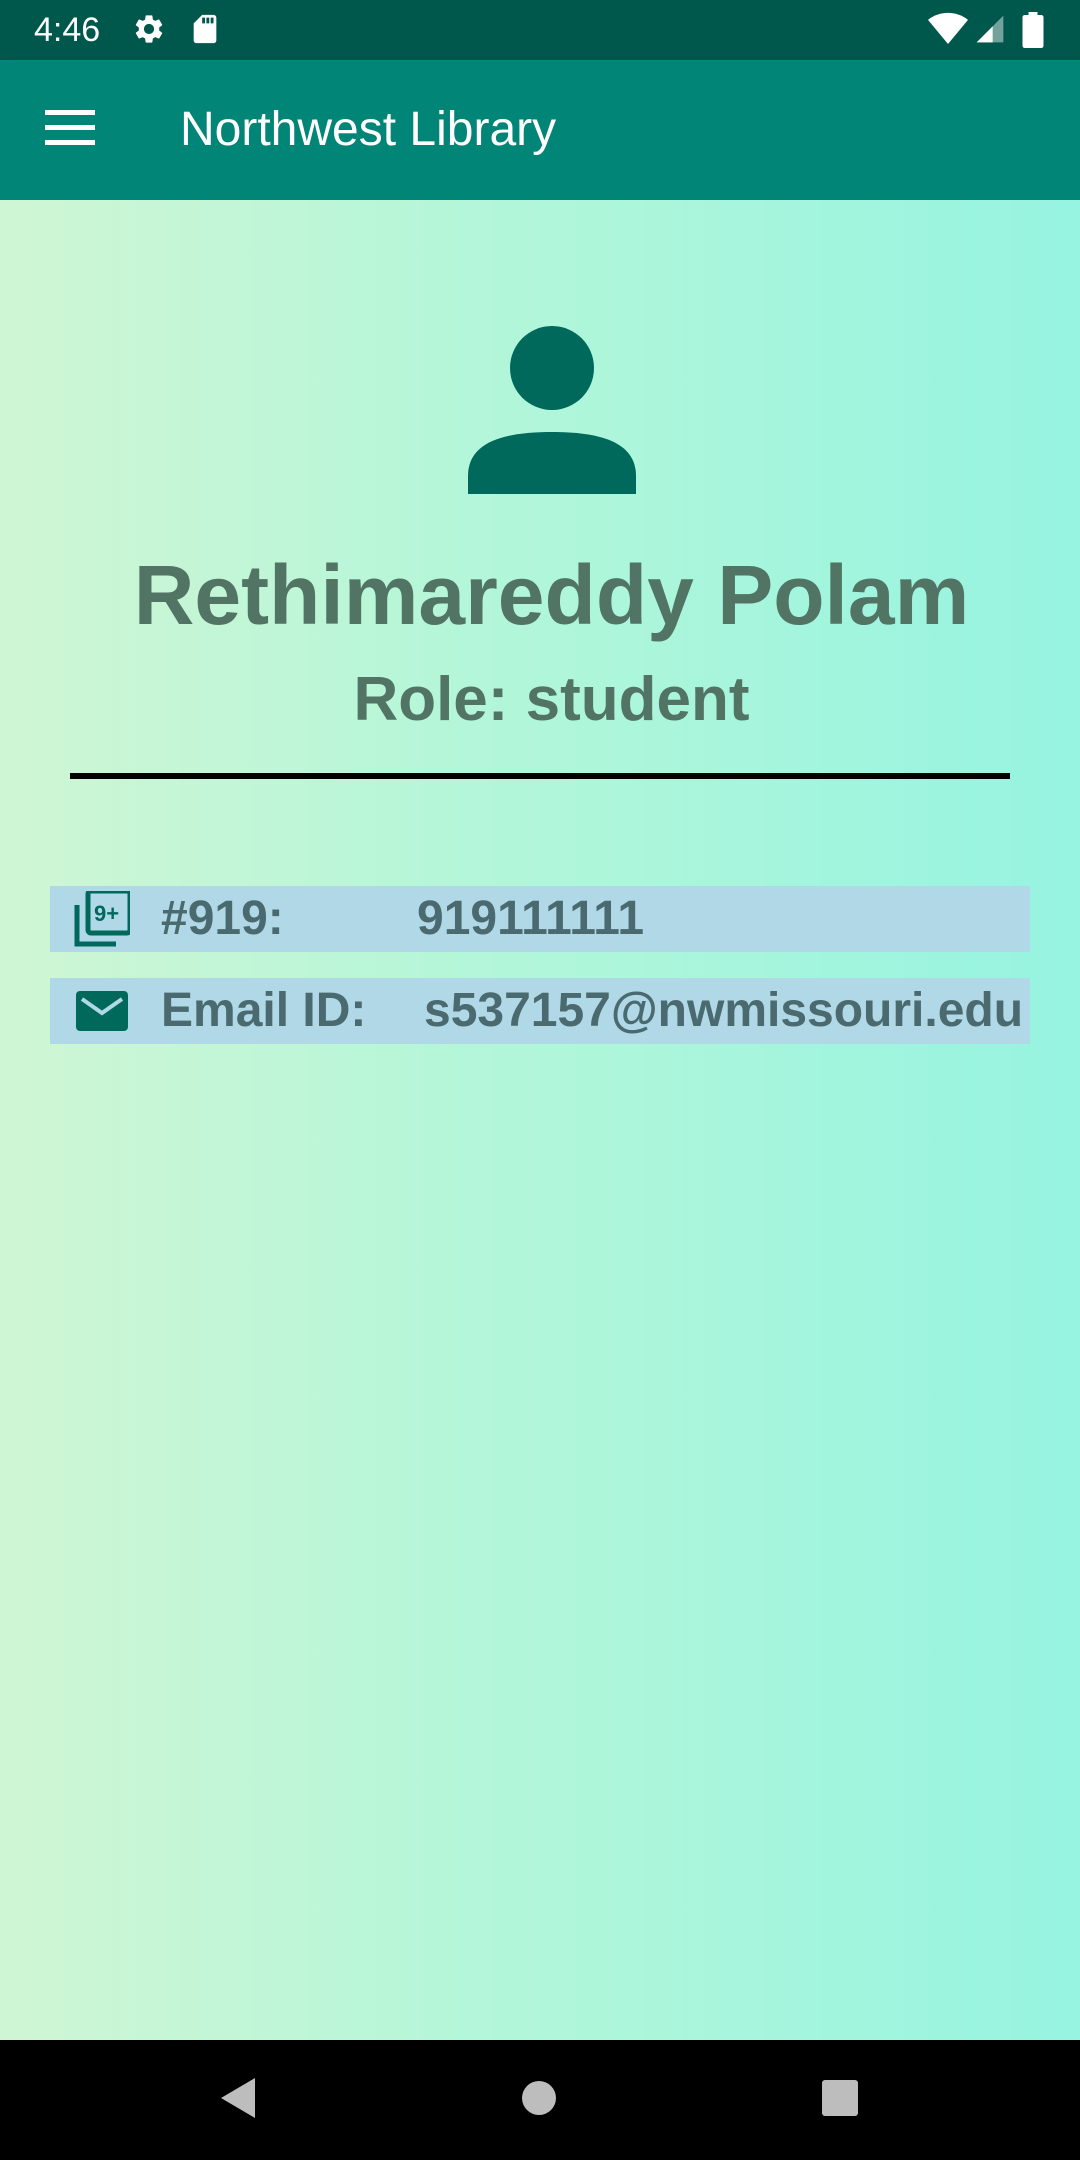  Describe the element at coordinates (102, 1011) in the screenshot. I see `email-icon` at that location.